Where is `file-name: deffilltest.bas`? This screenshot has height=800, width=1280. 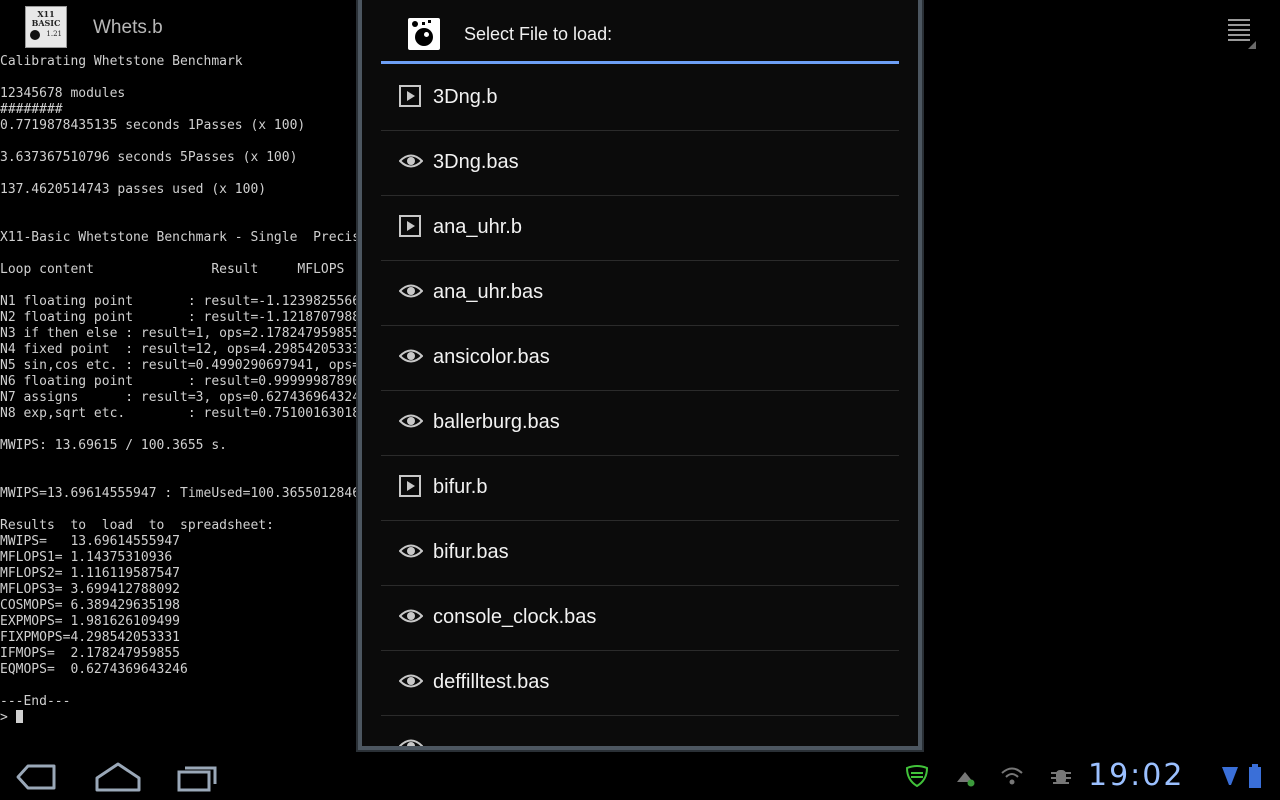
file-name: deffilltest.bas is located at coordinates (491, 682).